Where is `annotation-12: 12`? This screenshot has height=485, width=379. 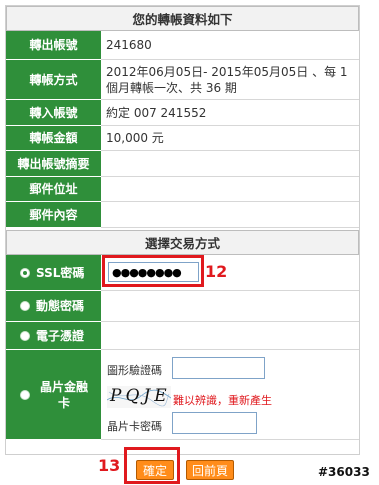
annotation-12: 12 is located at coordinates (216, 271).